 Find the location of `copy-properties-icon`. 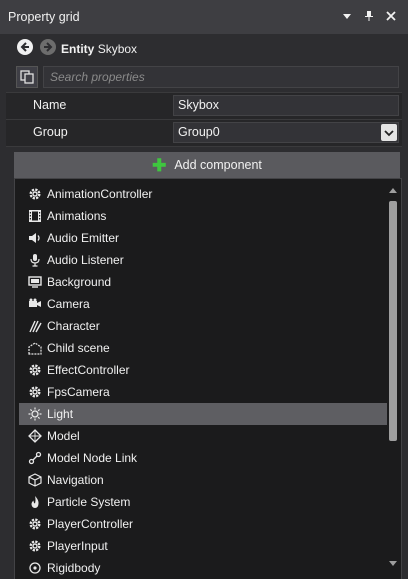

copy-properties-icon is located at coordinates (27, 77).